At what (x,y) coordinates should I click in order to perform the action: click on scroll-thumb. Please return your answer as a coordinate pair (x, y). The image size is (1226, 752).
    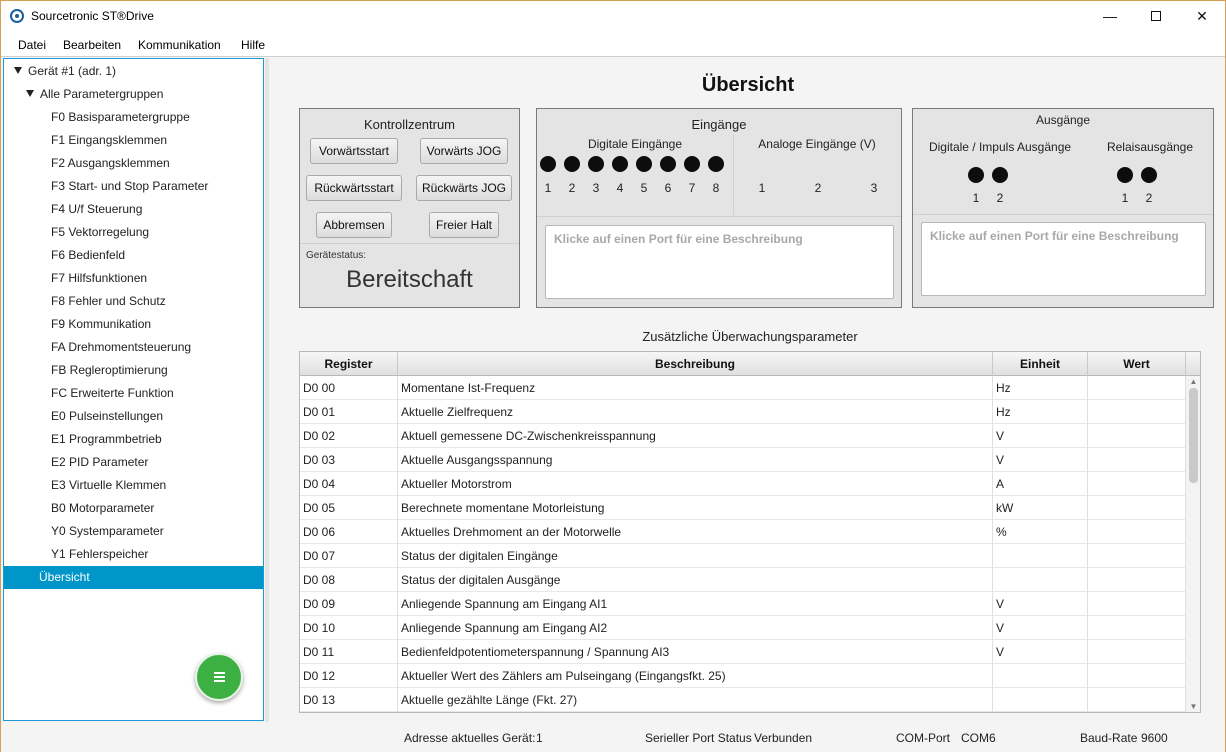
    Looking at the image, I should click on (1193, 435).